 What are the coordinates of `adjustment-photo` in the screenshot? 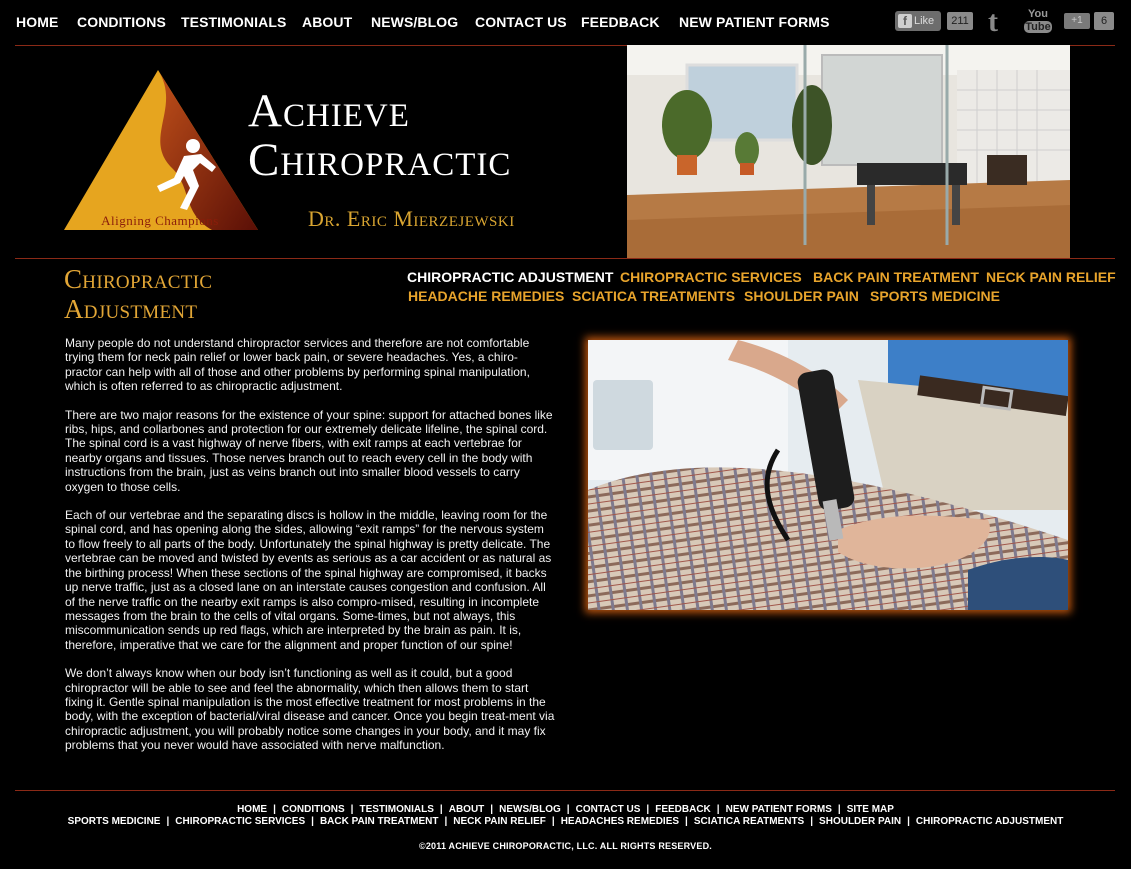 It's located at (828, 475).